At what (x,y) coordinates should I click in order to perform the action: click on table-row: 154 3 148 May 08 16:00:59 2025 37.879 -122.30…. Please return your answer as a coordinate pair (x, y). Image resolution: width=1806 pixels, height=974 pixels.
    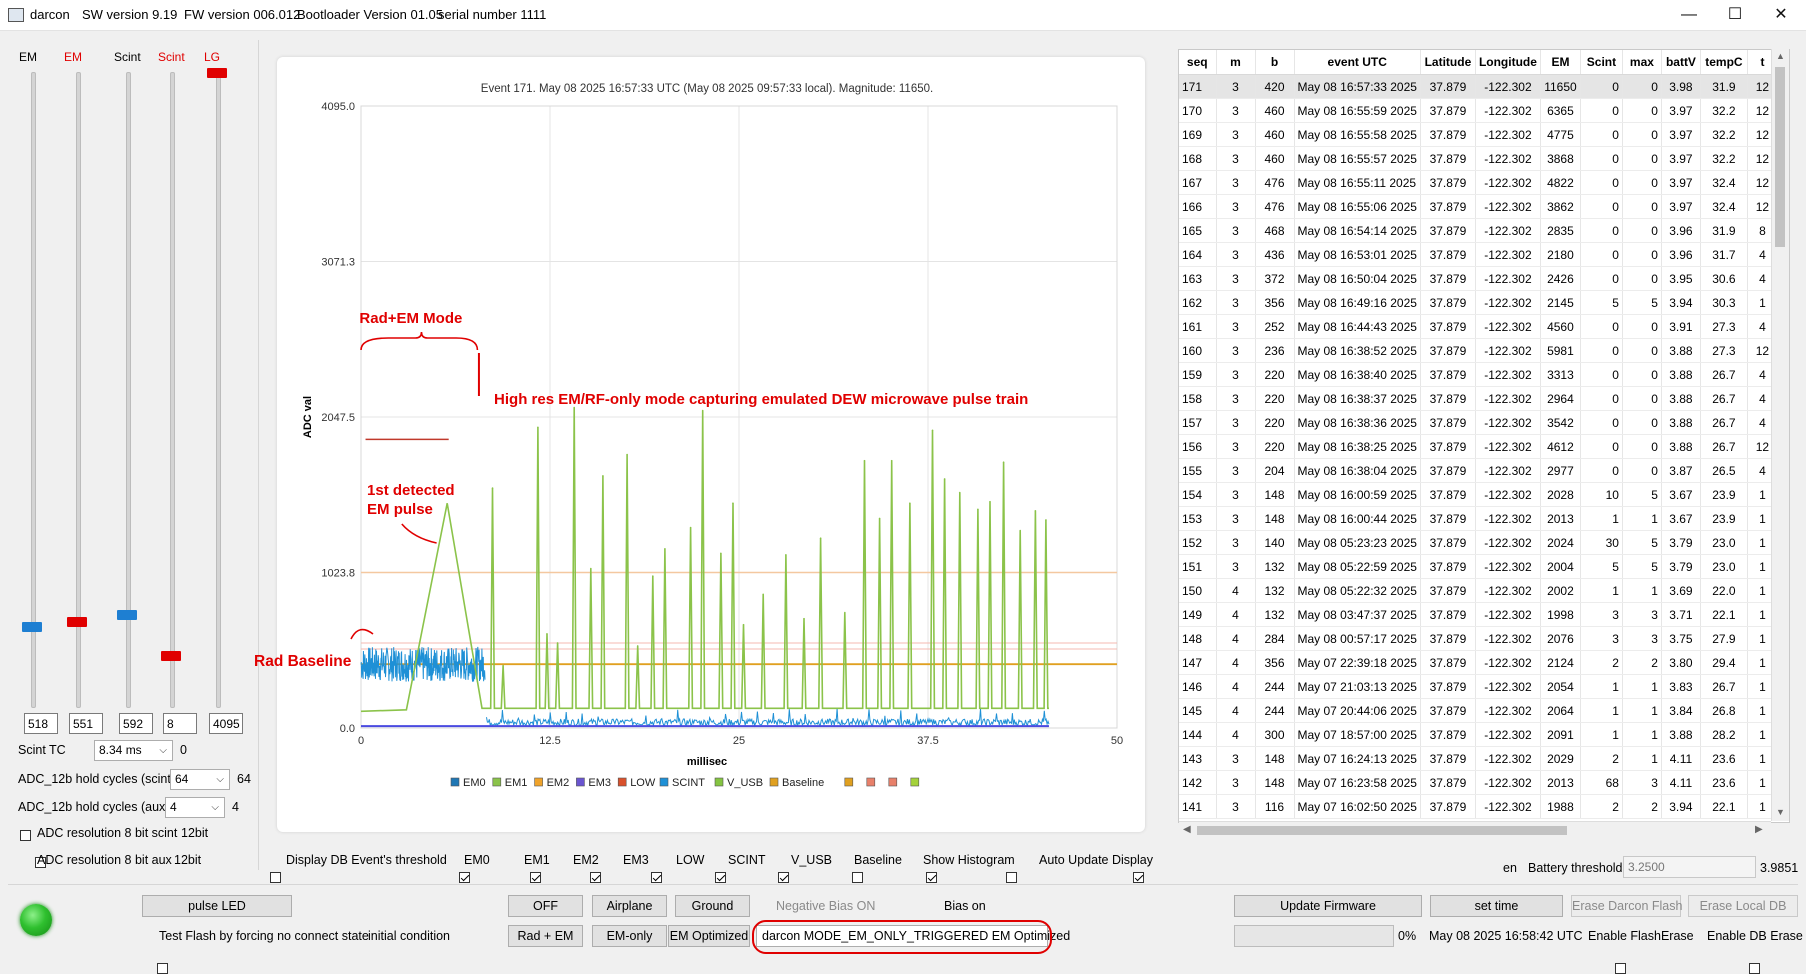
    Looking at the image, I should click on (1478, 494).